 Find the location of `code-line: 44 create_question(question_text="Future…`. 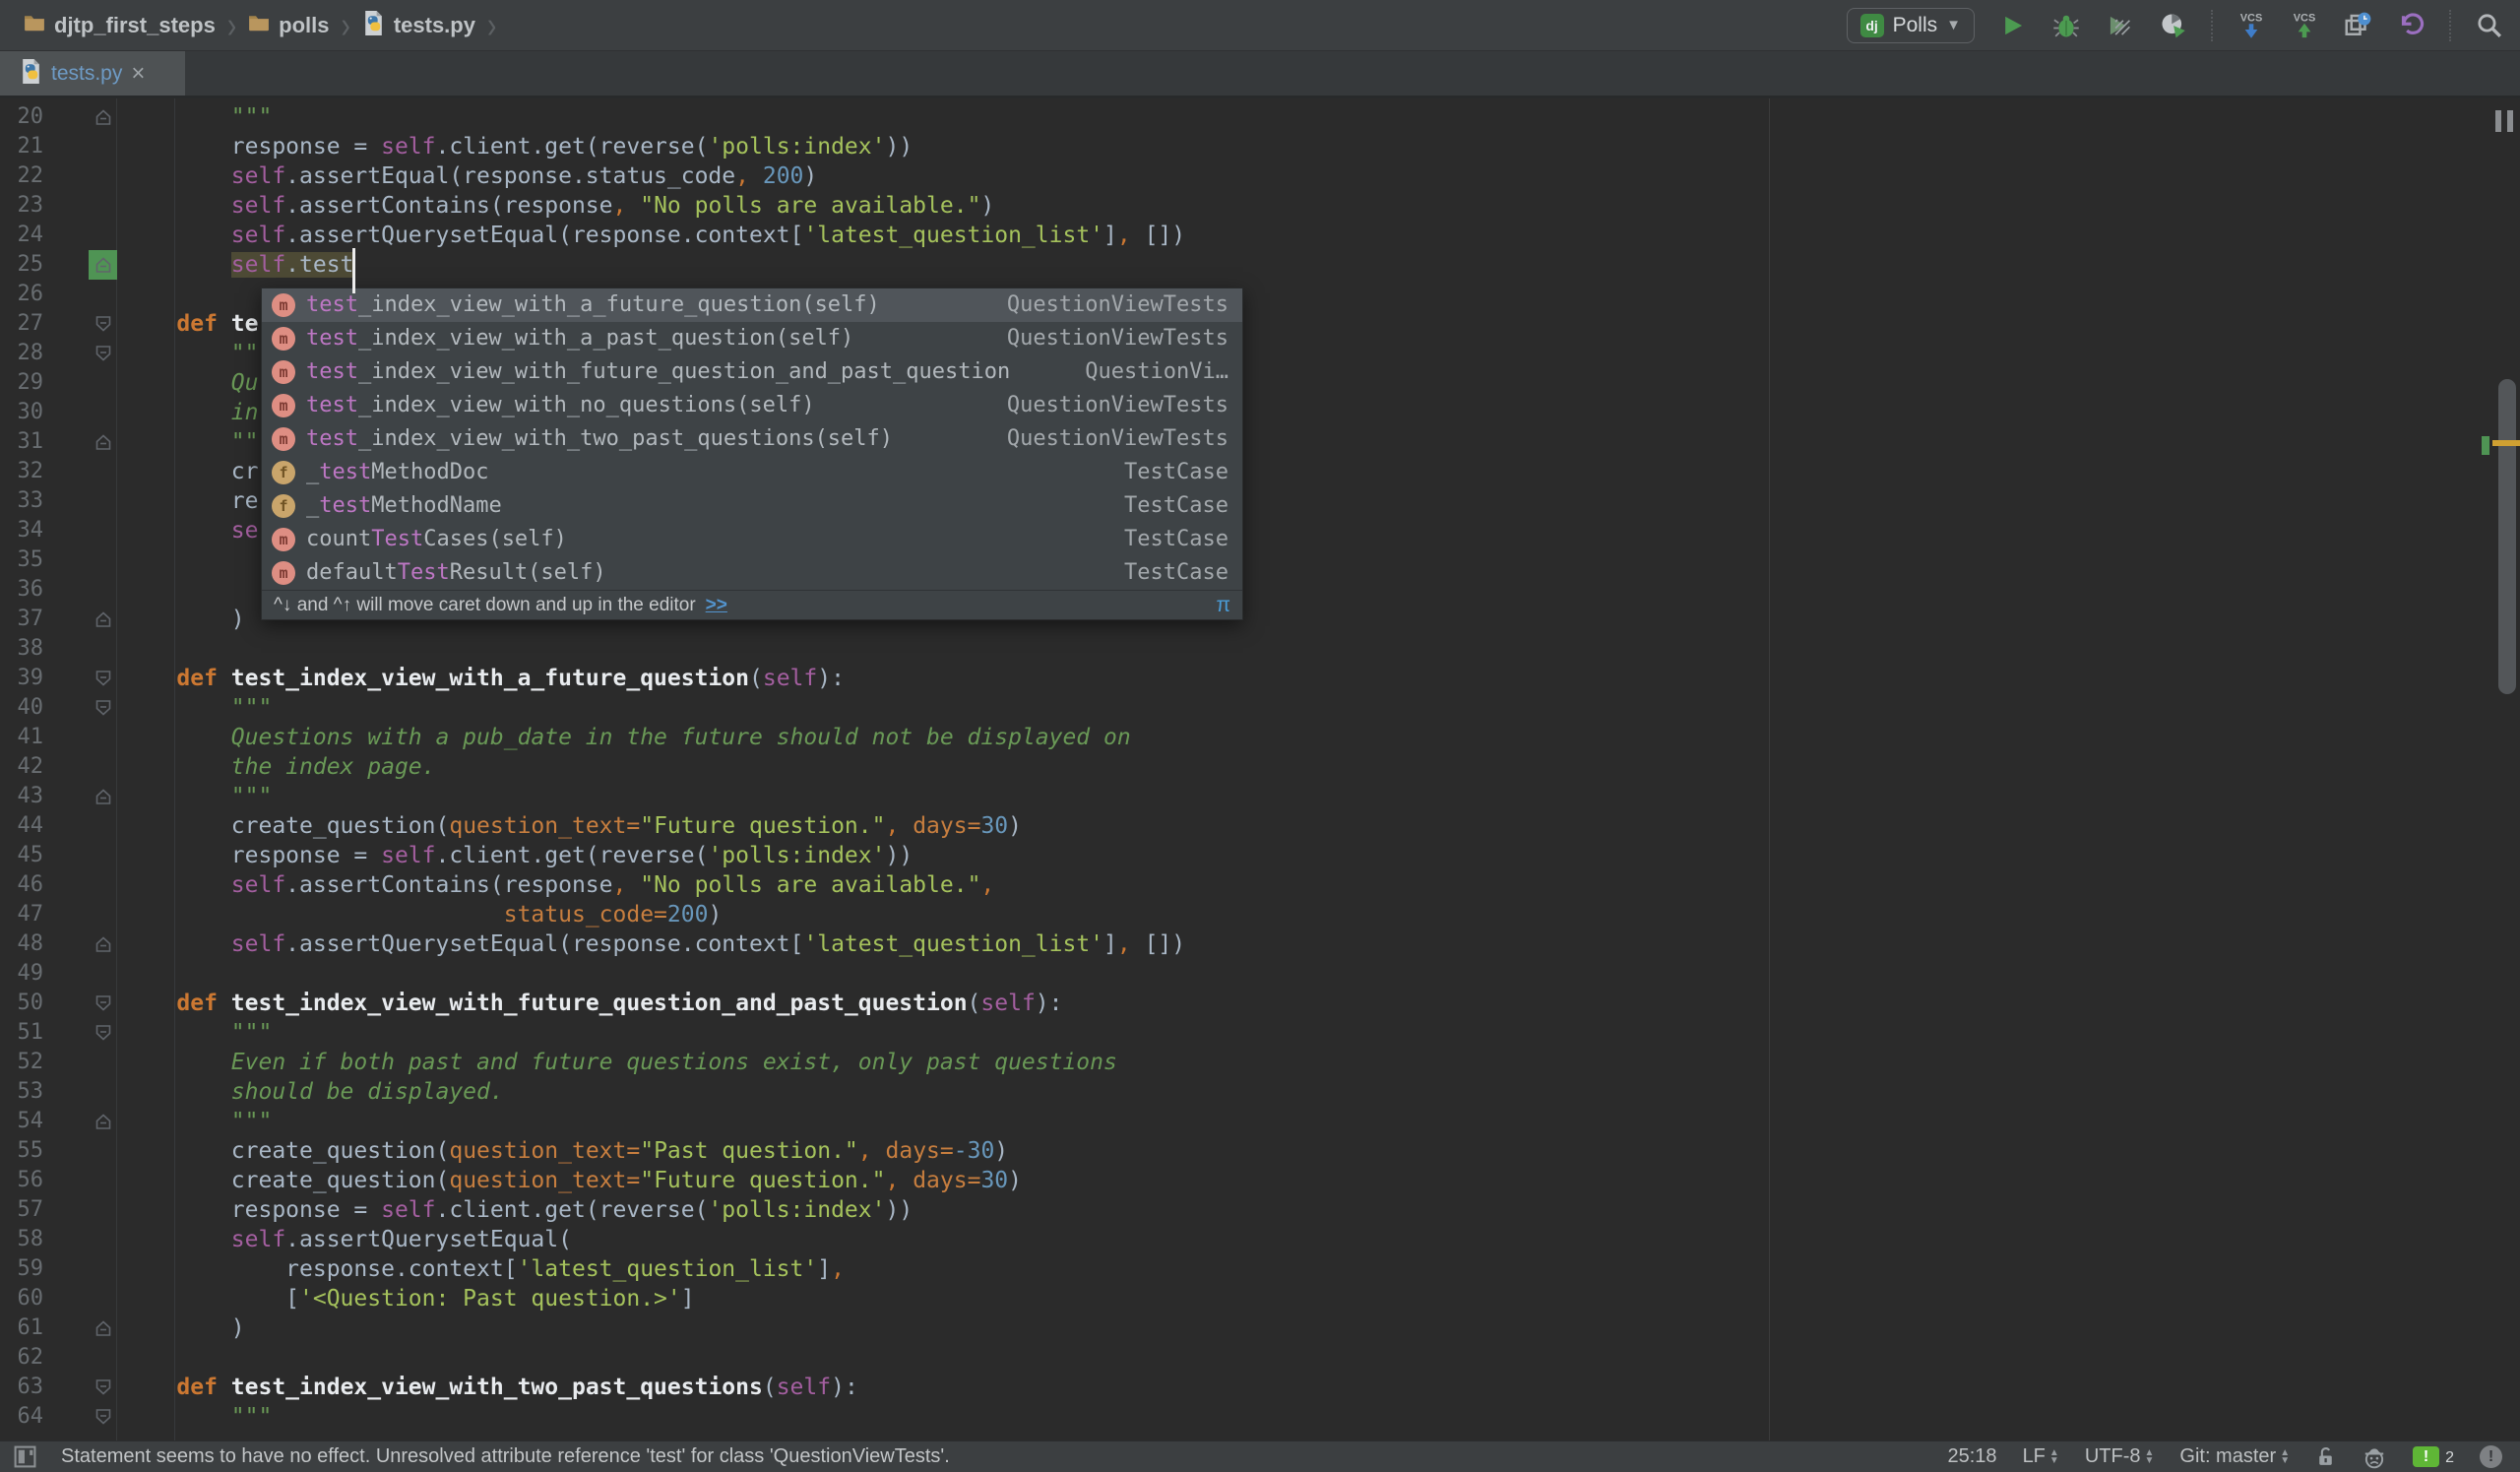

code-line: 44 create_question(question_text="Future… is located at coordinates (1260, 826).